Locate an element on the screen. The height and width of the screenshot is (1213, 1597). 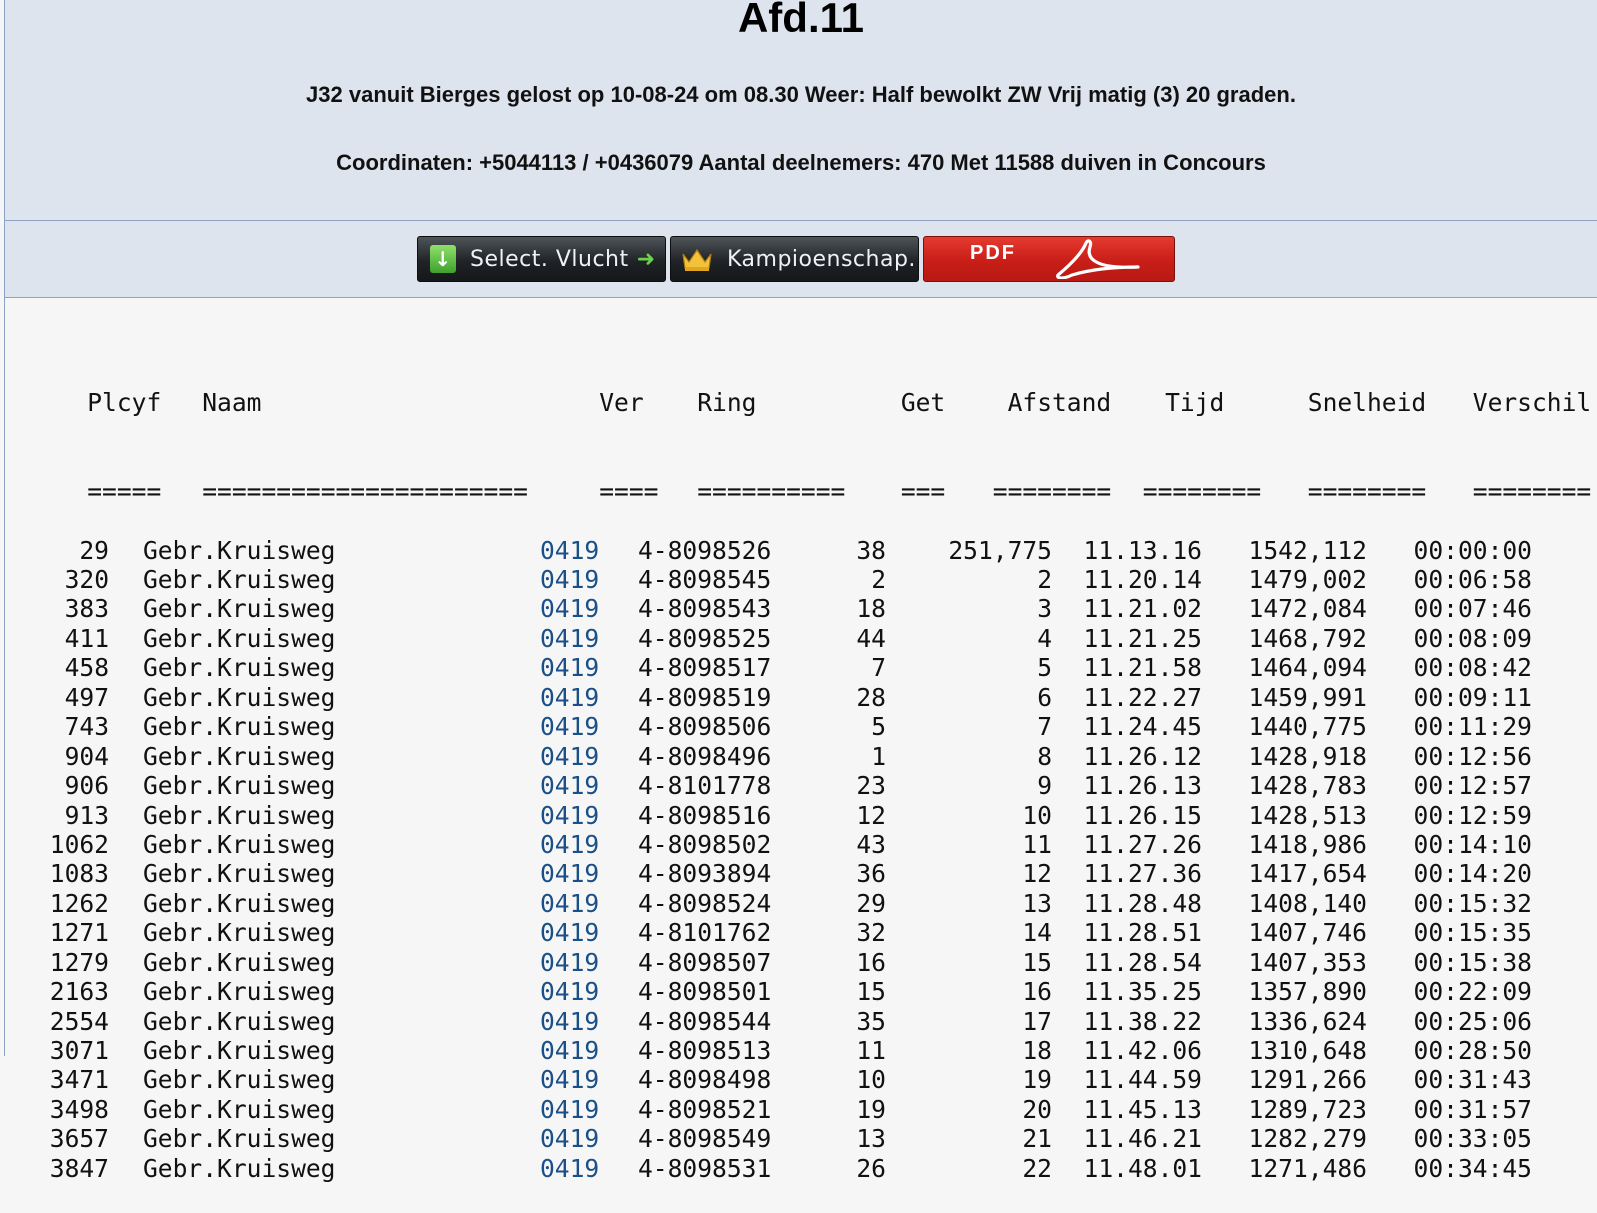
cell-plcyf: 29 is located at coordinates (94, 550).